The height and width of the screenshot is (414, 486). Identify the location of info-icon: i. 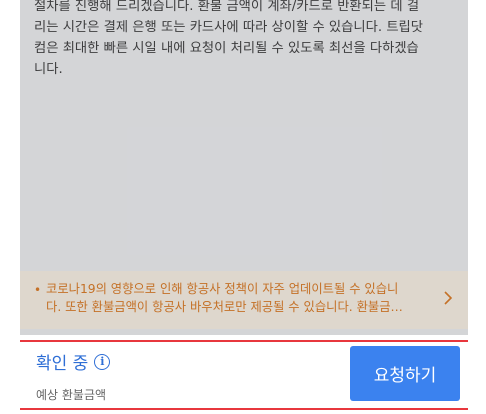
(102, 361).